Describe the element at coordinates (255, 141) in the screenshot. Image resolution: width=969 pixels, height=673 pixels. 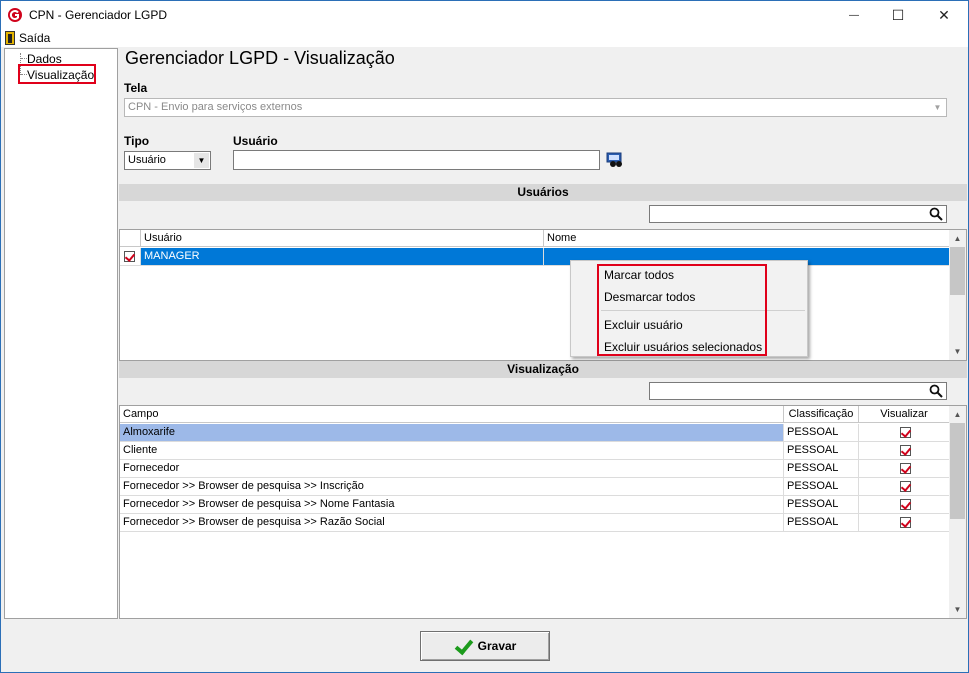
I see `usuario-label: Usuário` at that location.